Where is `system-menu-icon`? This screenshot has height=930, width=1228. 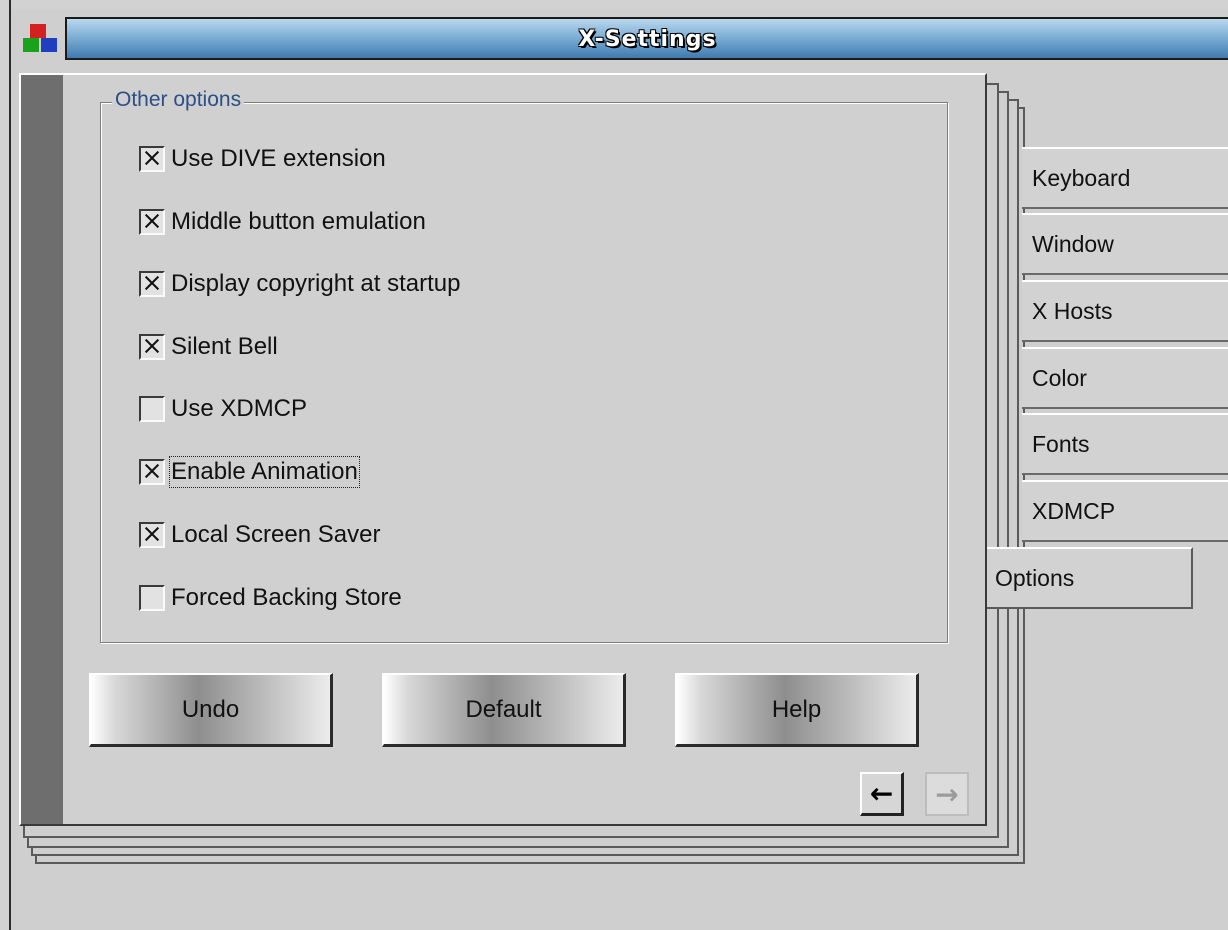 system-menu-icon is located at coordinates (42, 40).